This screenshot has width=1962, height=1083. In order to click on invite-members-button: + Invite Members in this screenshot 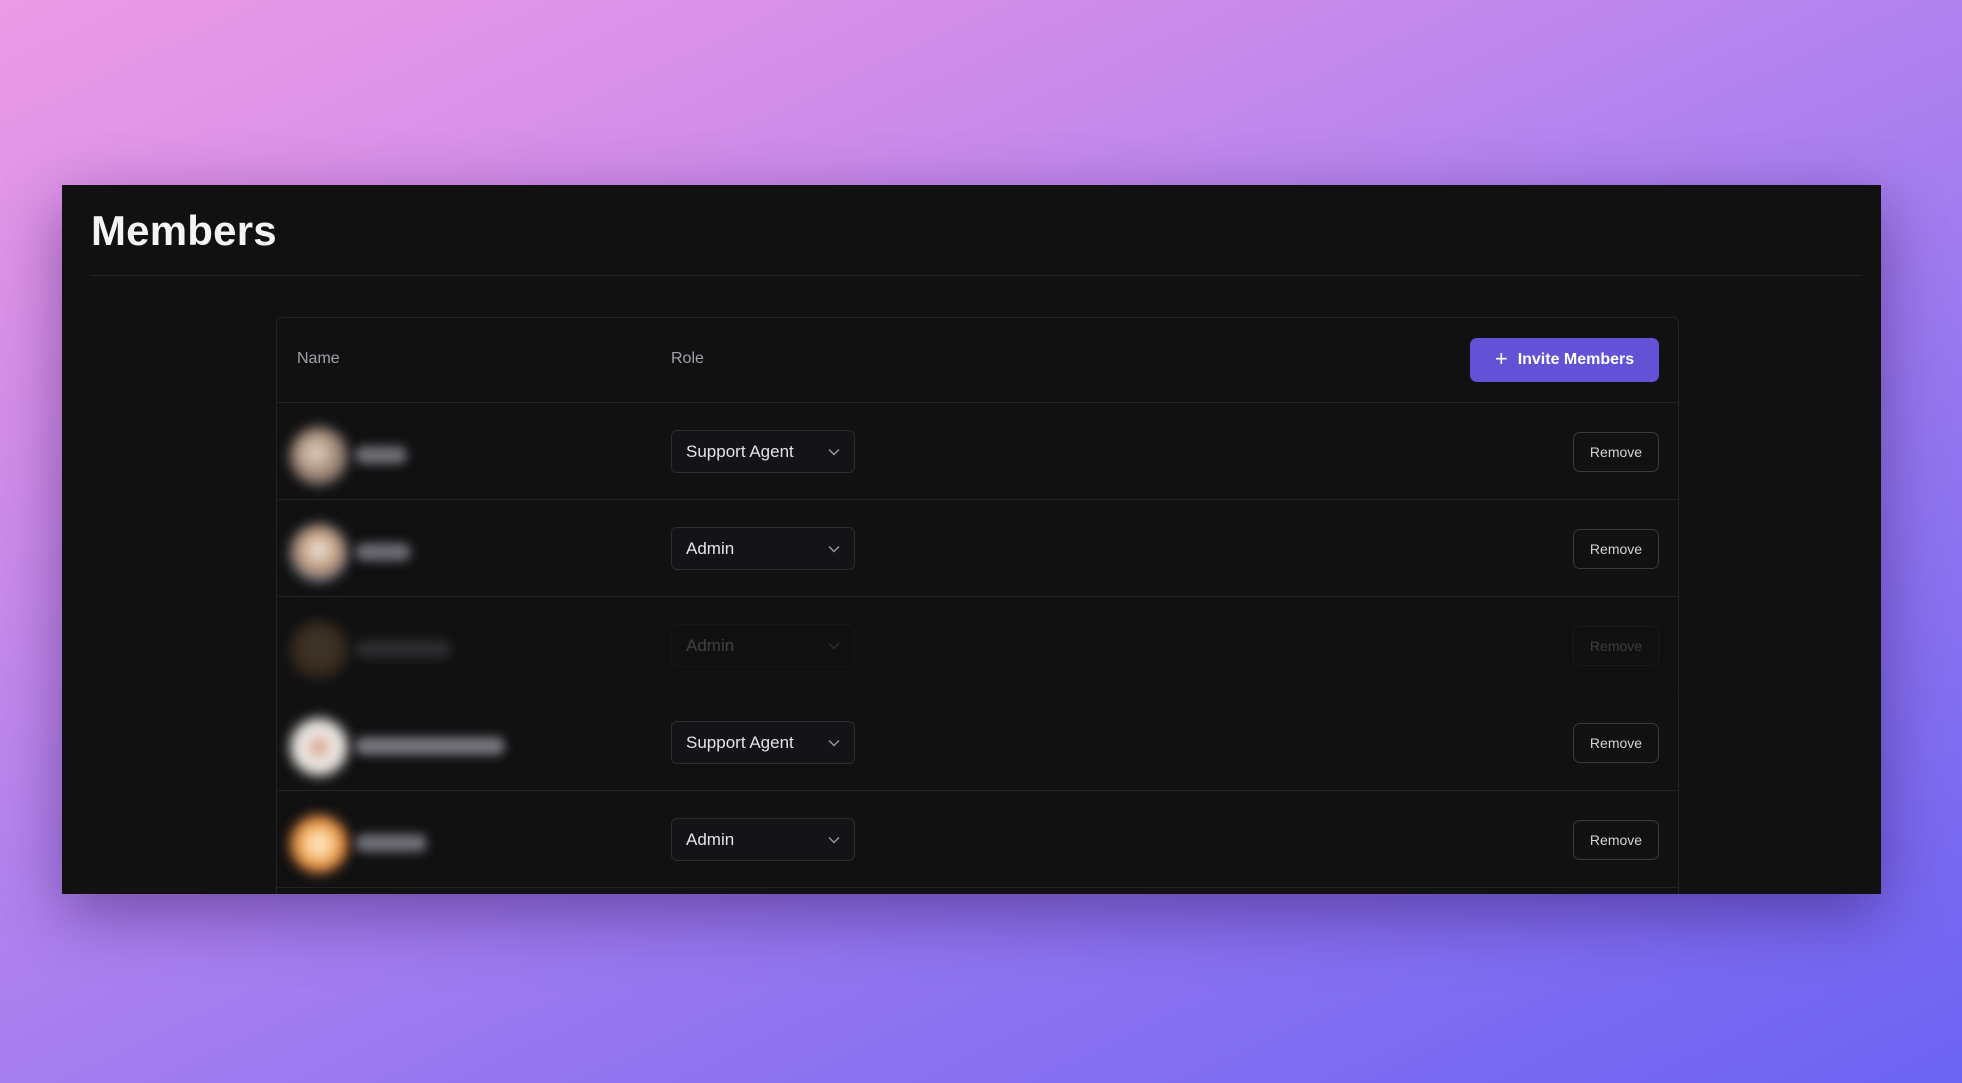, I will do `click(1564, 360)`.